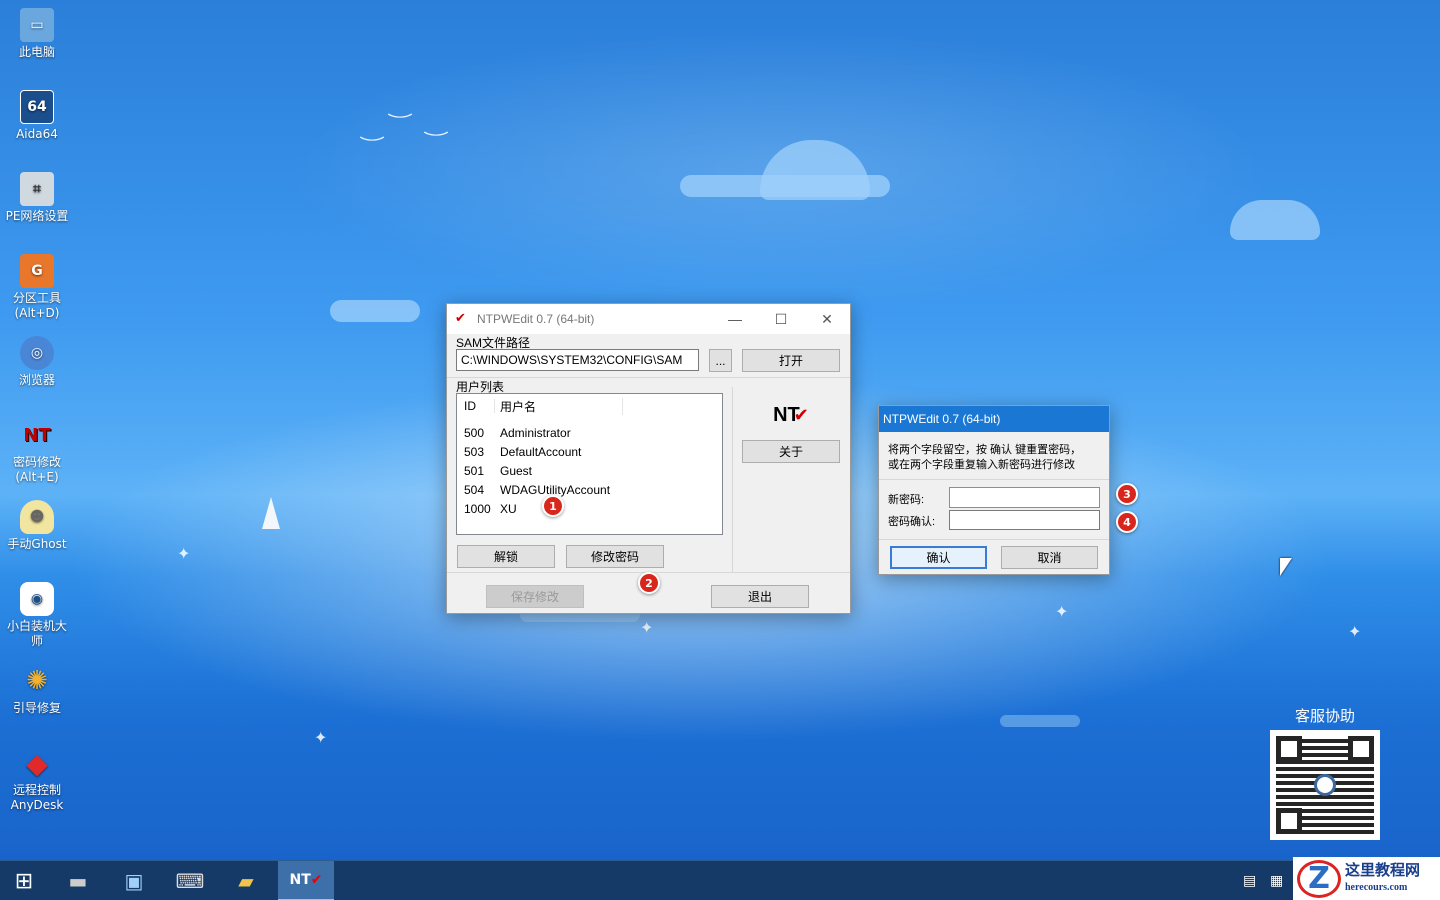 The image size is (1440, 900). I want to click on desktop-icon-browser: ◎ 浏览器, so click(37, 362).